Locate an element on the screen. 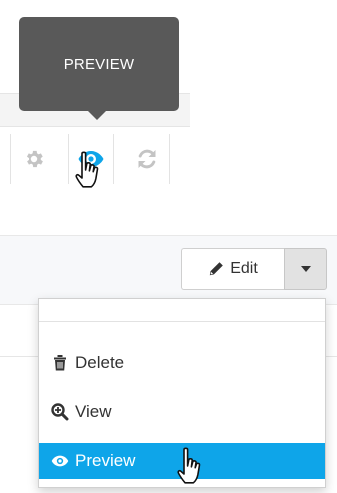 The height and width of the screenshot is (493, 337). zoom-in-icon is located at coordinates (60, 412).